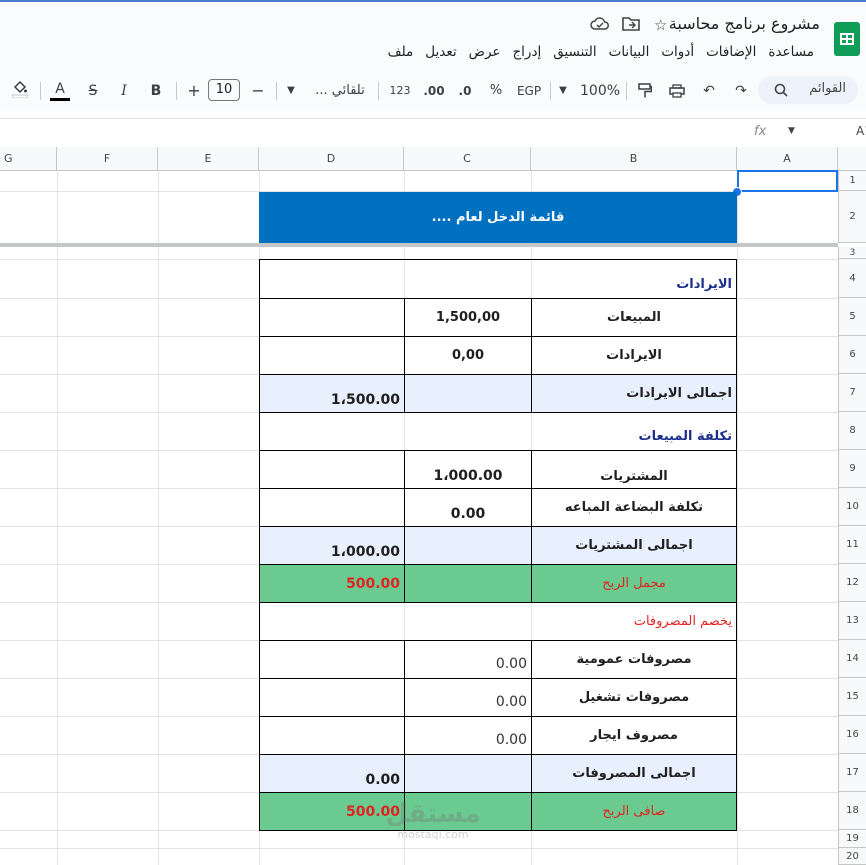 This screenshot has width=866, height=865. What do you see at coordinates (332, 811) in the screenshot?
I see `net-profit-value-cell: 500.00` at bounding box center [332, 811].